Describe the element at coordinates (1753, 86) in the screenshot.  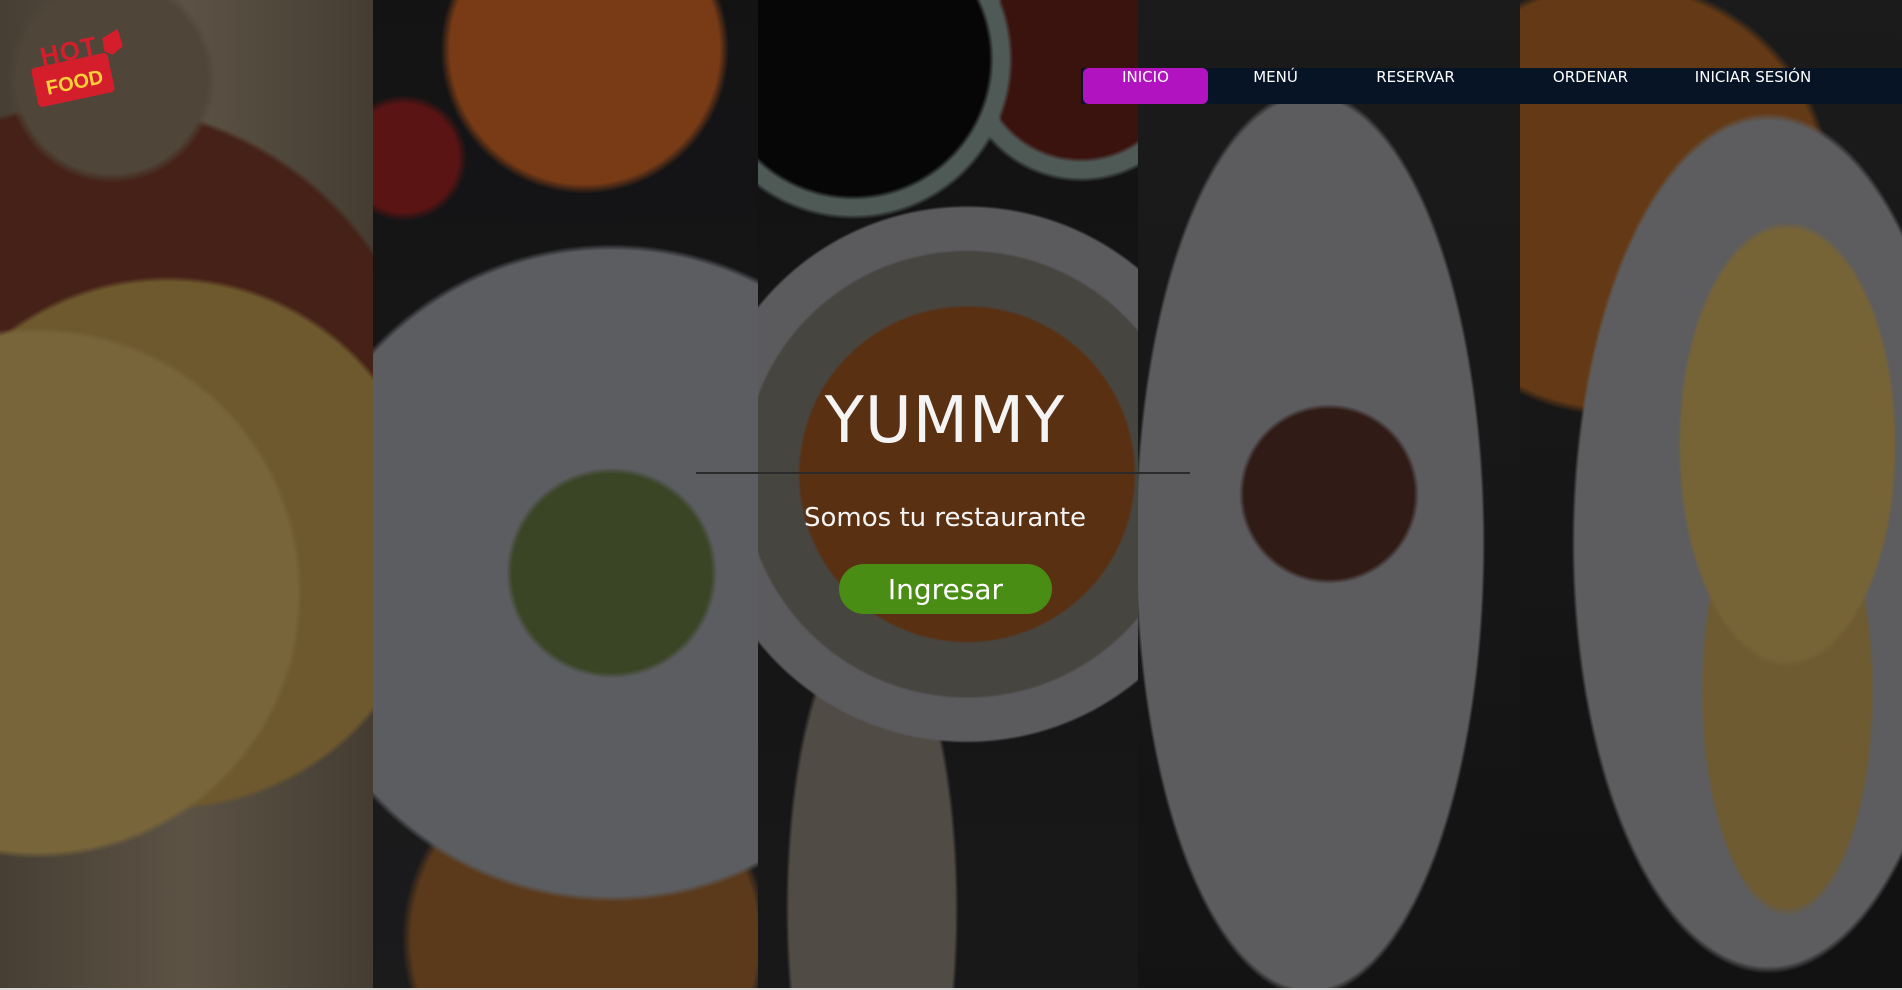
I see `nav-item-iniciar-sesion: INICIAR SESIÓN` at that location.